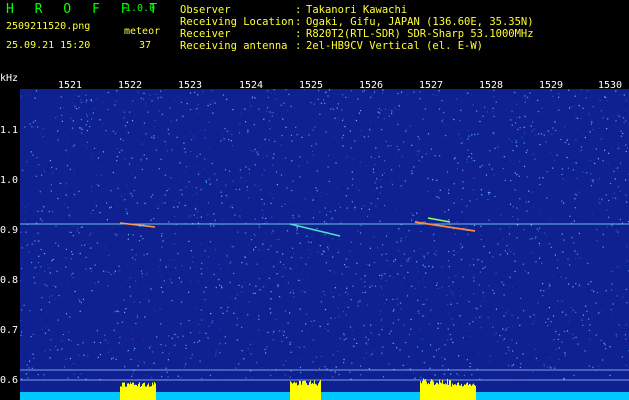 This screenshot has height=400, width=629. Describe the element at coordinates (9, 130) in the screenshot. I see `y-tick-label: 1.1` at that location.